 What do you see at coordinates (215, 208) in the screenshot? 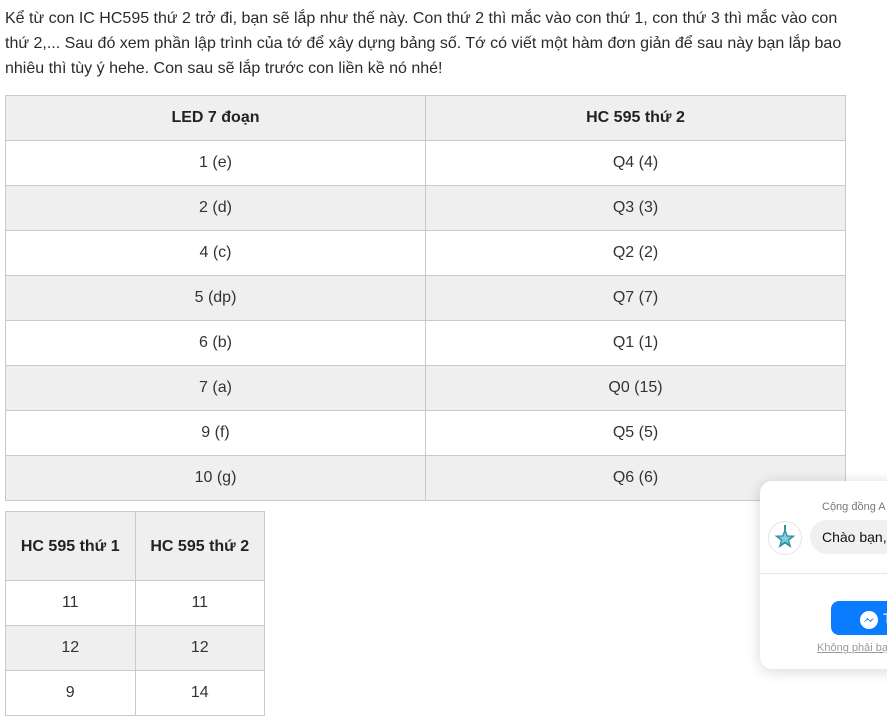
I see `table-cell: 2 (d)` at bounding box center [215, 208].